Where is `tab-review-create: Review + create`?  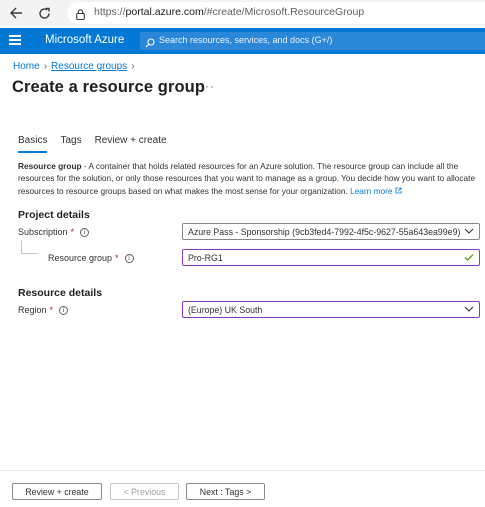
tab-review-create: Review + create is located at coordinates (131, 143).